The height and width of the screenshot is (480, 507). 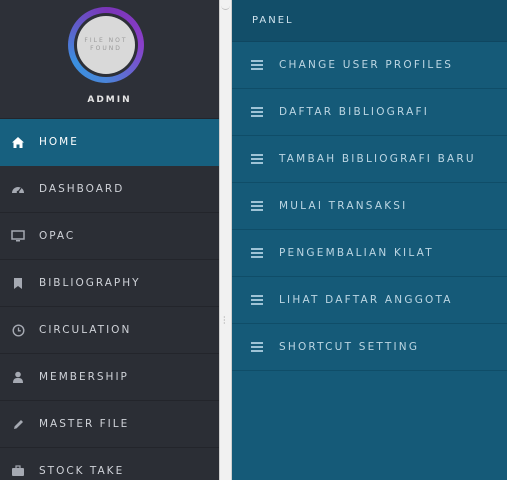 I want to click on sidebar-item-stock-take: STOCK TAKE, so click(x=109, y=464).